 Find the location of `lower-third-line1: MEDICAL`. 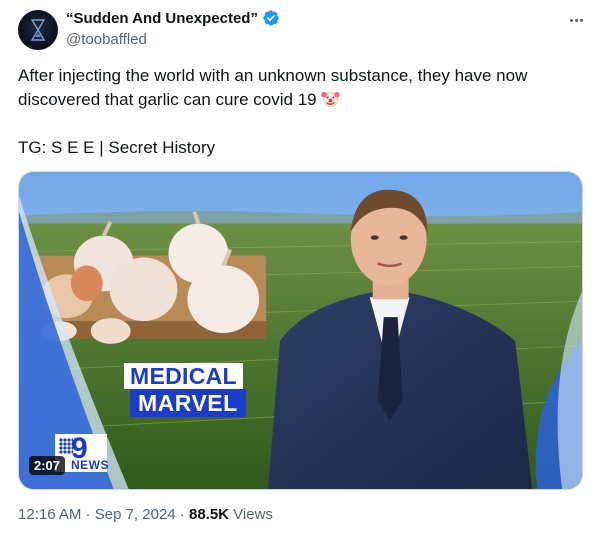

lower-third-line1: MEDICAL is located at coordinates (183, 376).